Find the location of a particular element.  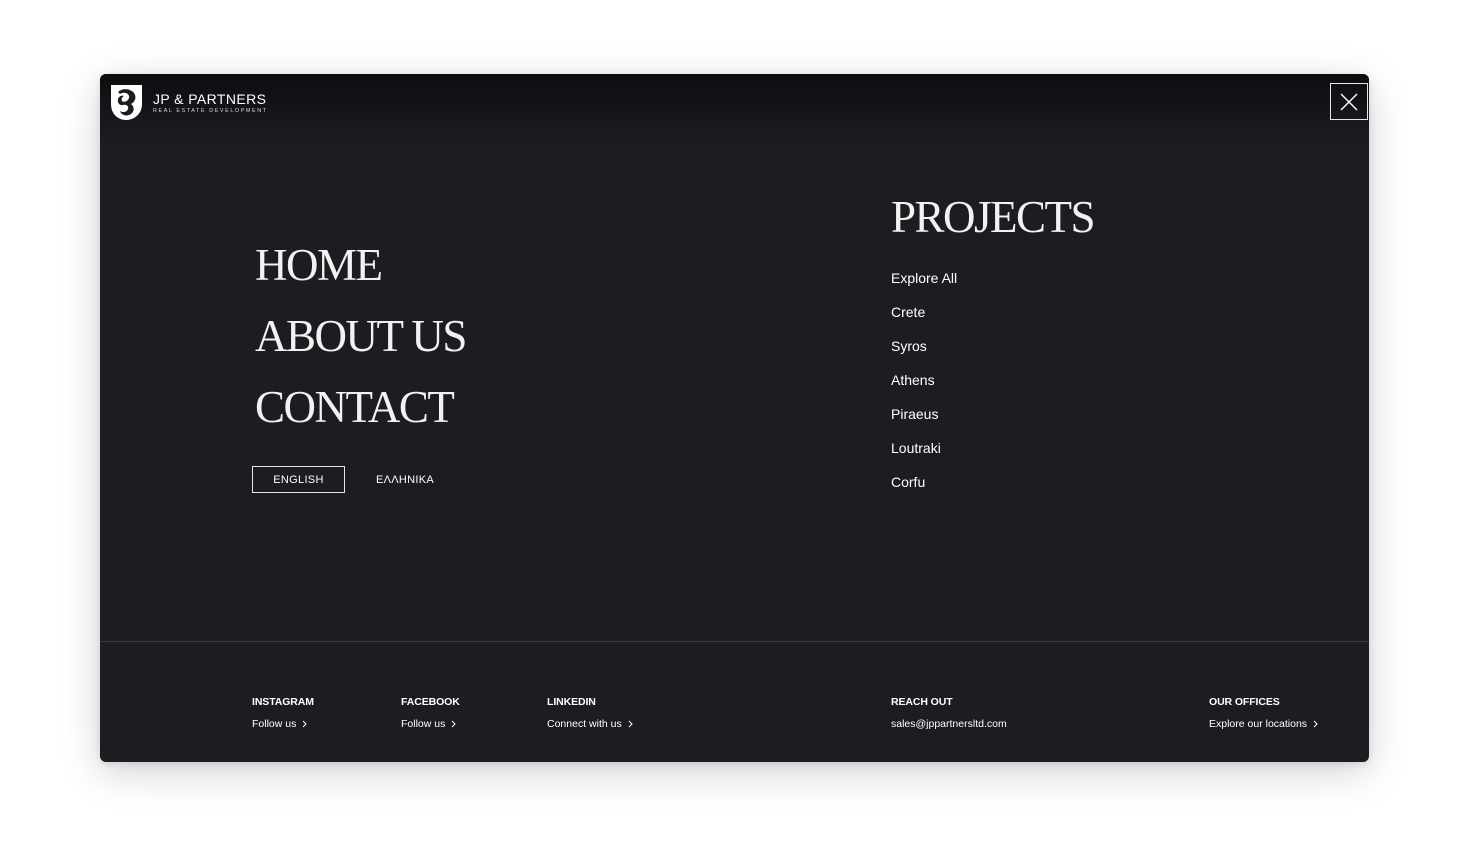

project-link-crete: Crete is located at coordinates (992, 312).